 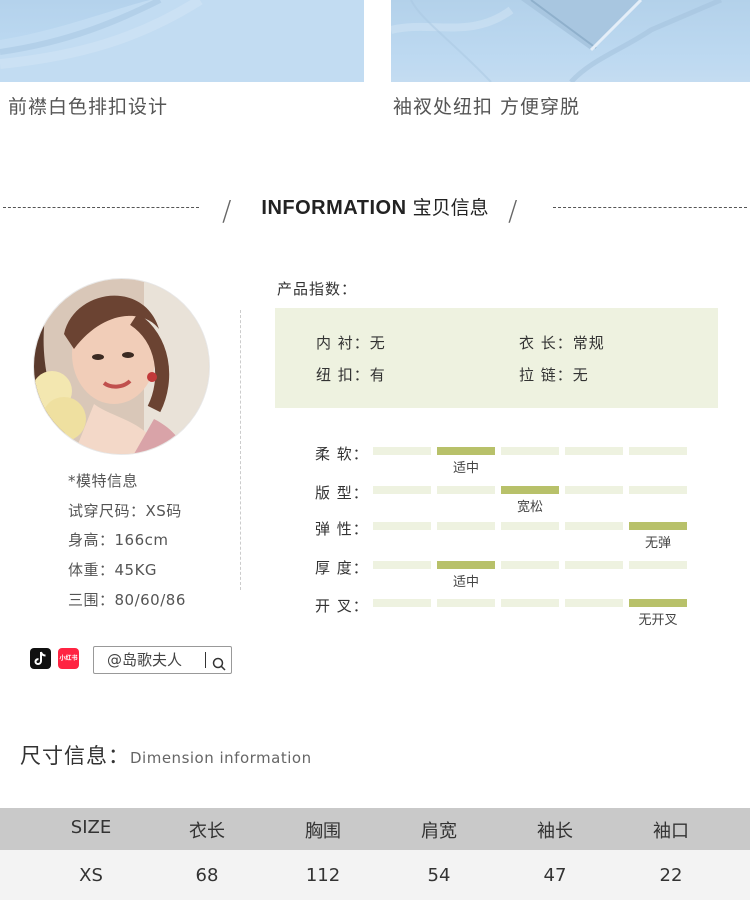 I want to click on size-header-size: SIZE, so click(x=91, y=827).